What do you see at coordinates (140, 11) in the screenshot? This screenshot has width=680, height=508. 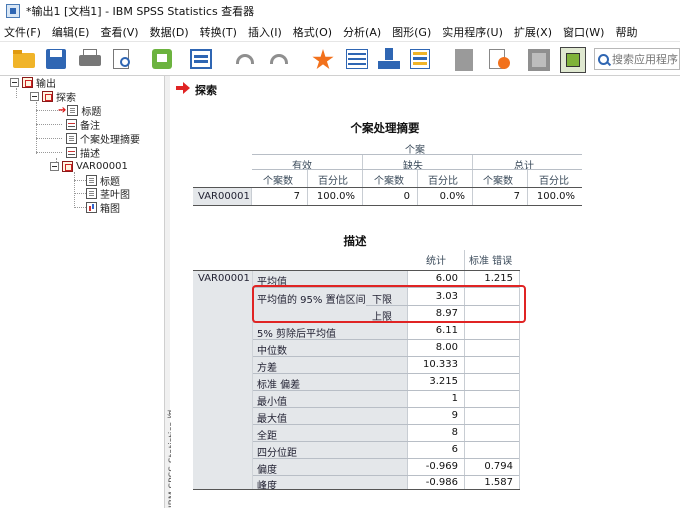 I see `window-title: *输出1 [文档1] - IBM SPSS Statistics 查看器` at bounding box center [140, 11].